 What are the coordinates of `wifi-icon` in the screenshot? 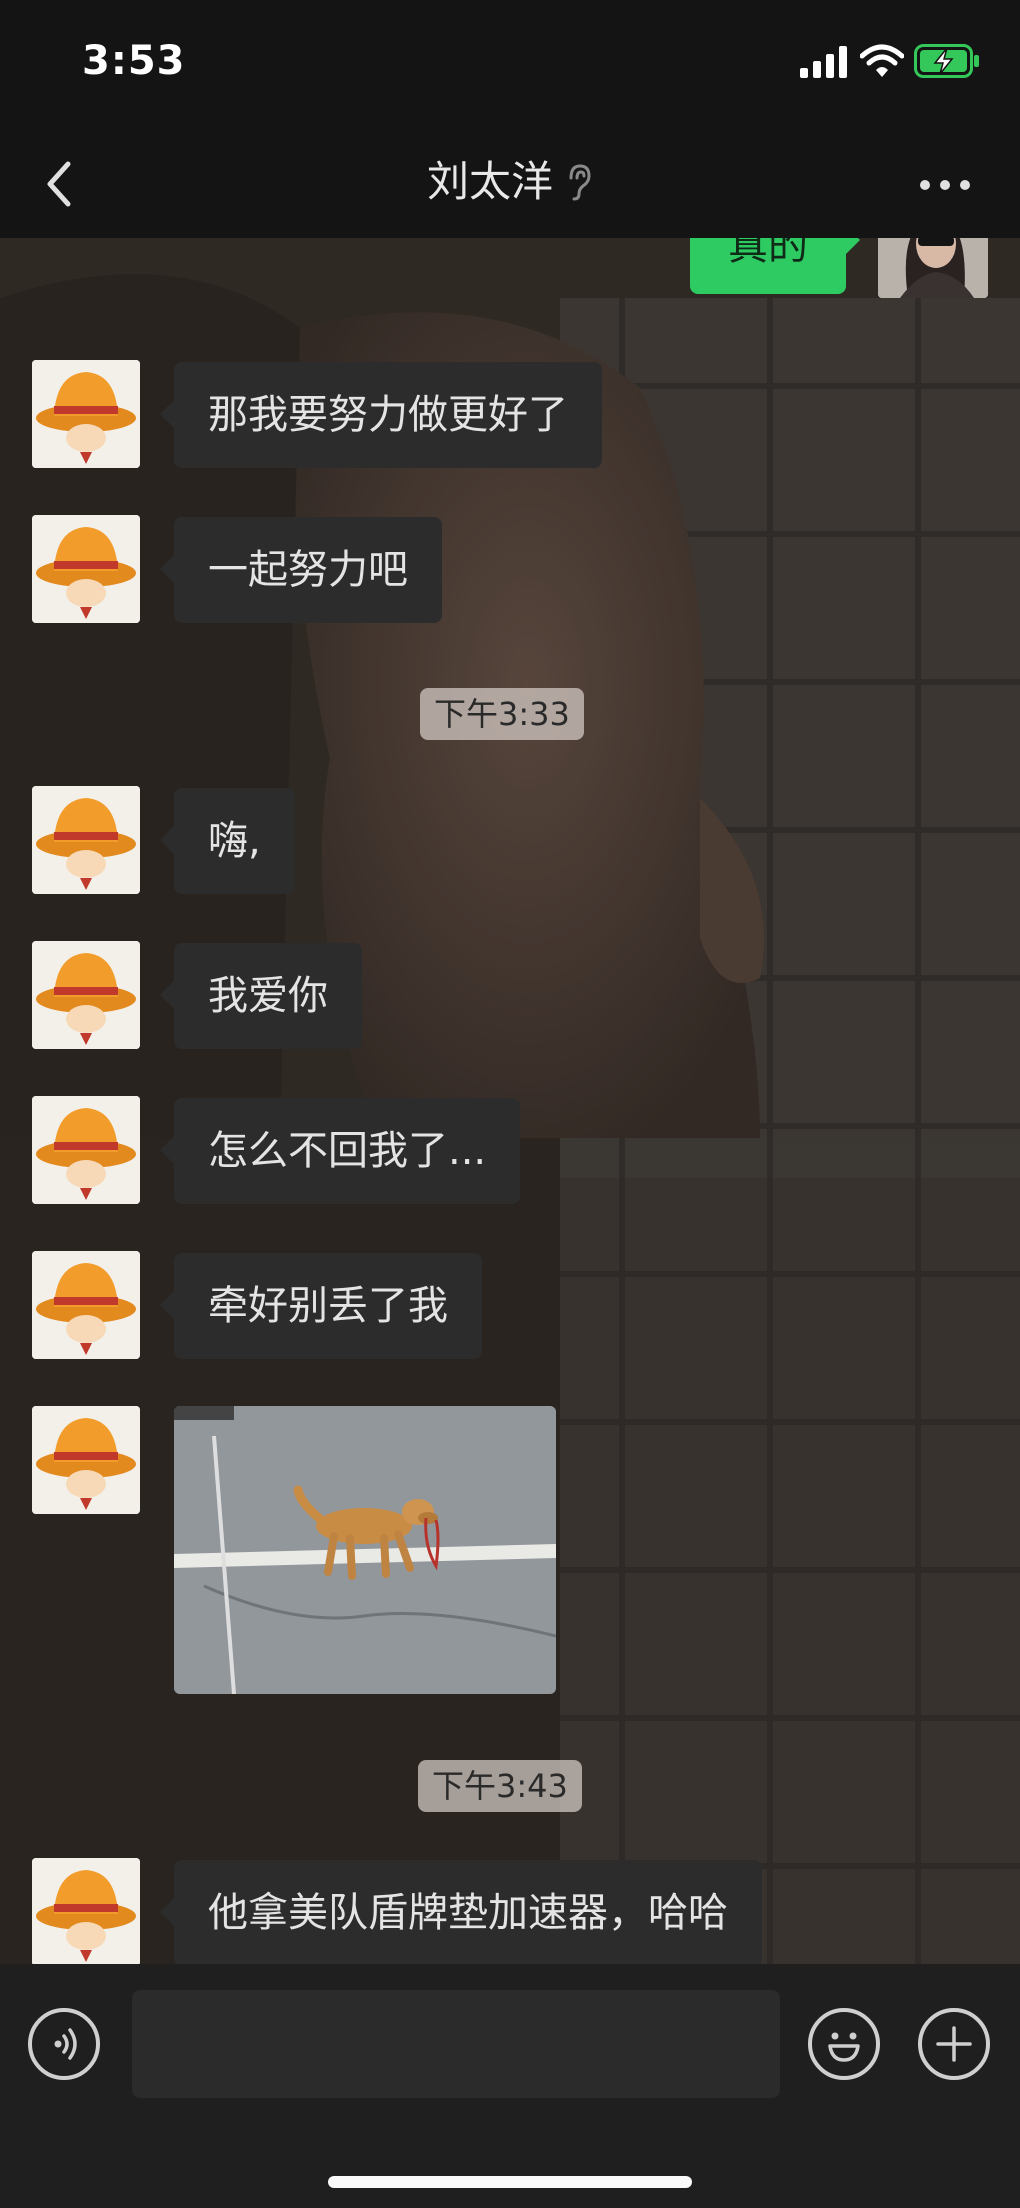 It's located at (882, 60).